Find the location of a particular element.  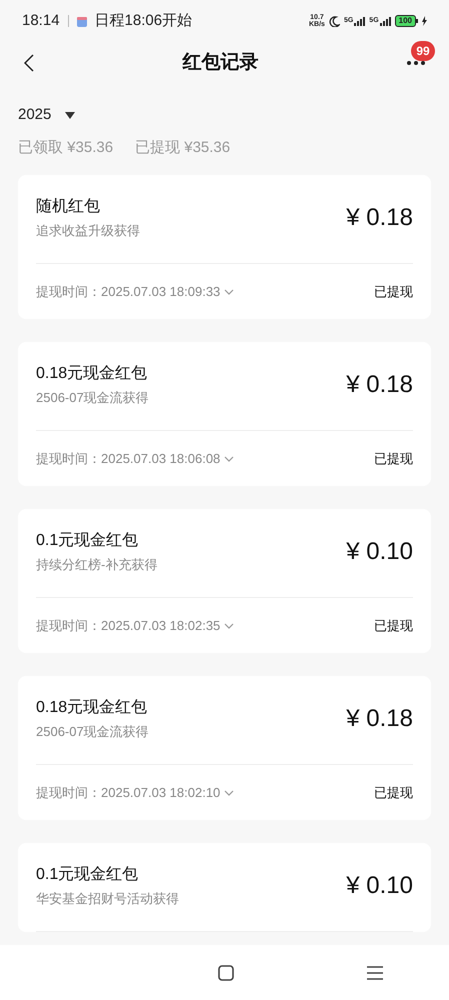

withdraw-time: 提现时间：2025.07.03 18:02:10 is located at coordinates (128, 793).